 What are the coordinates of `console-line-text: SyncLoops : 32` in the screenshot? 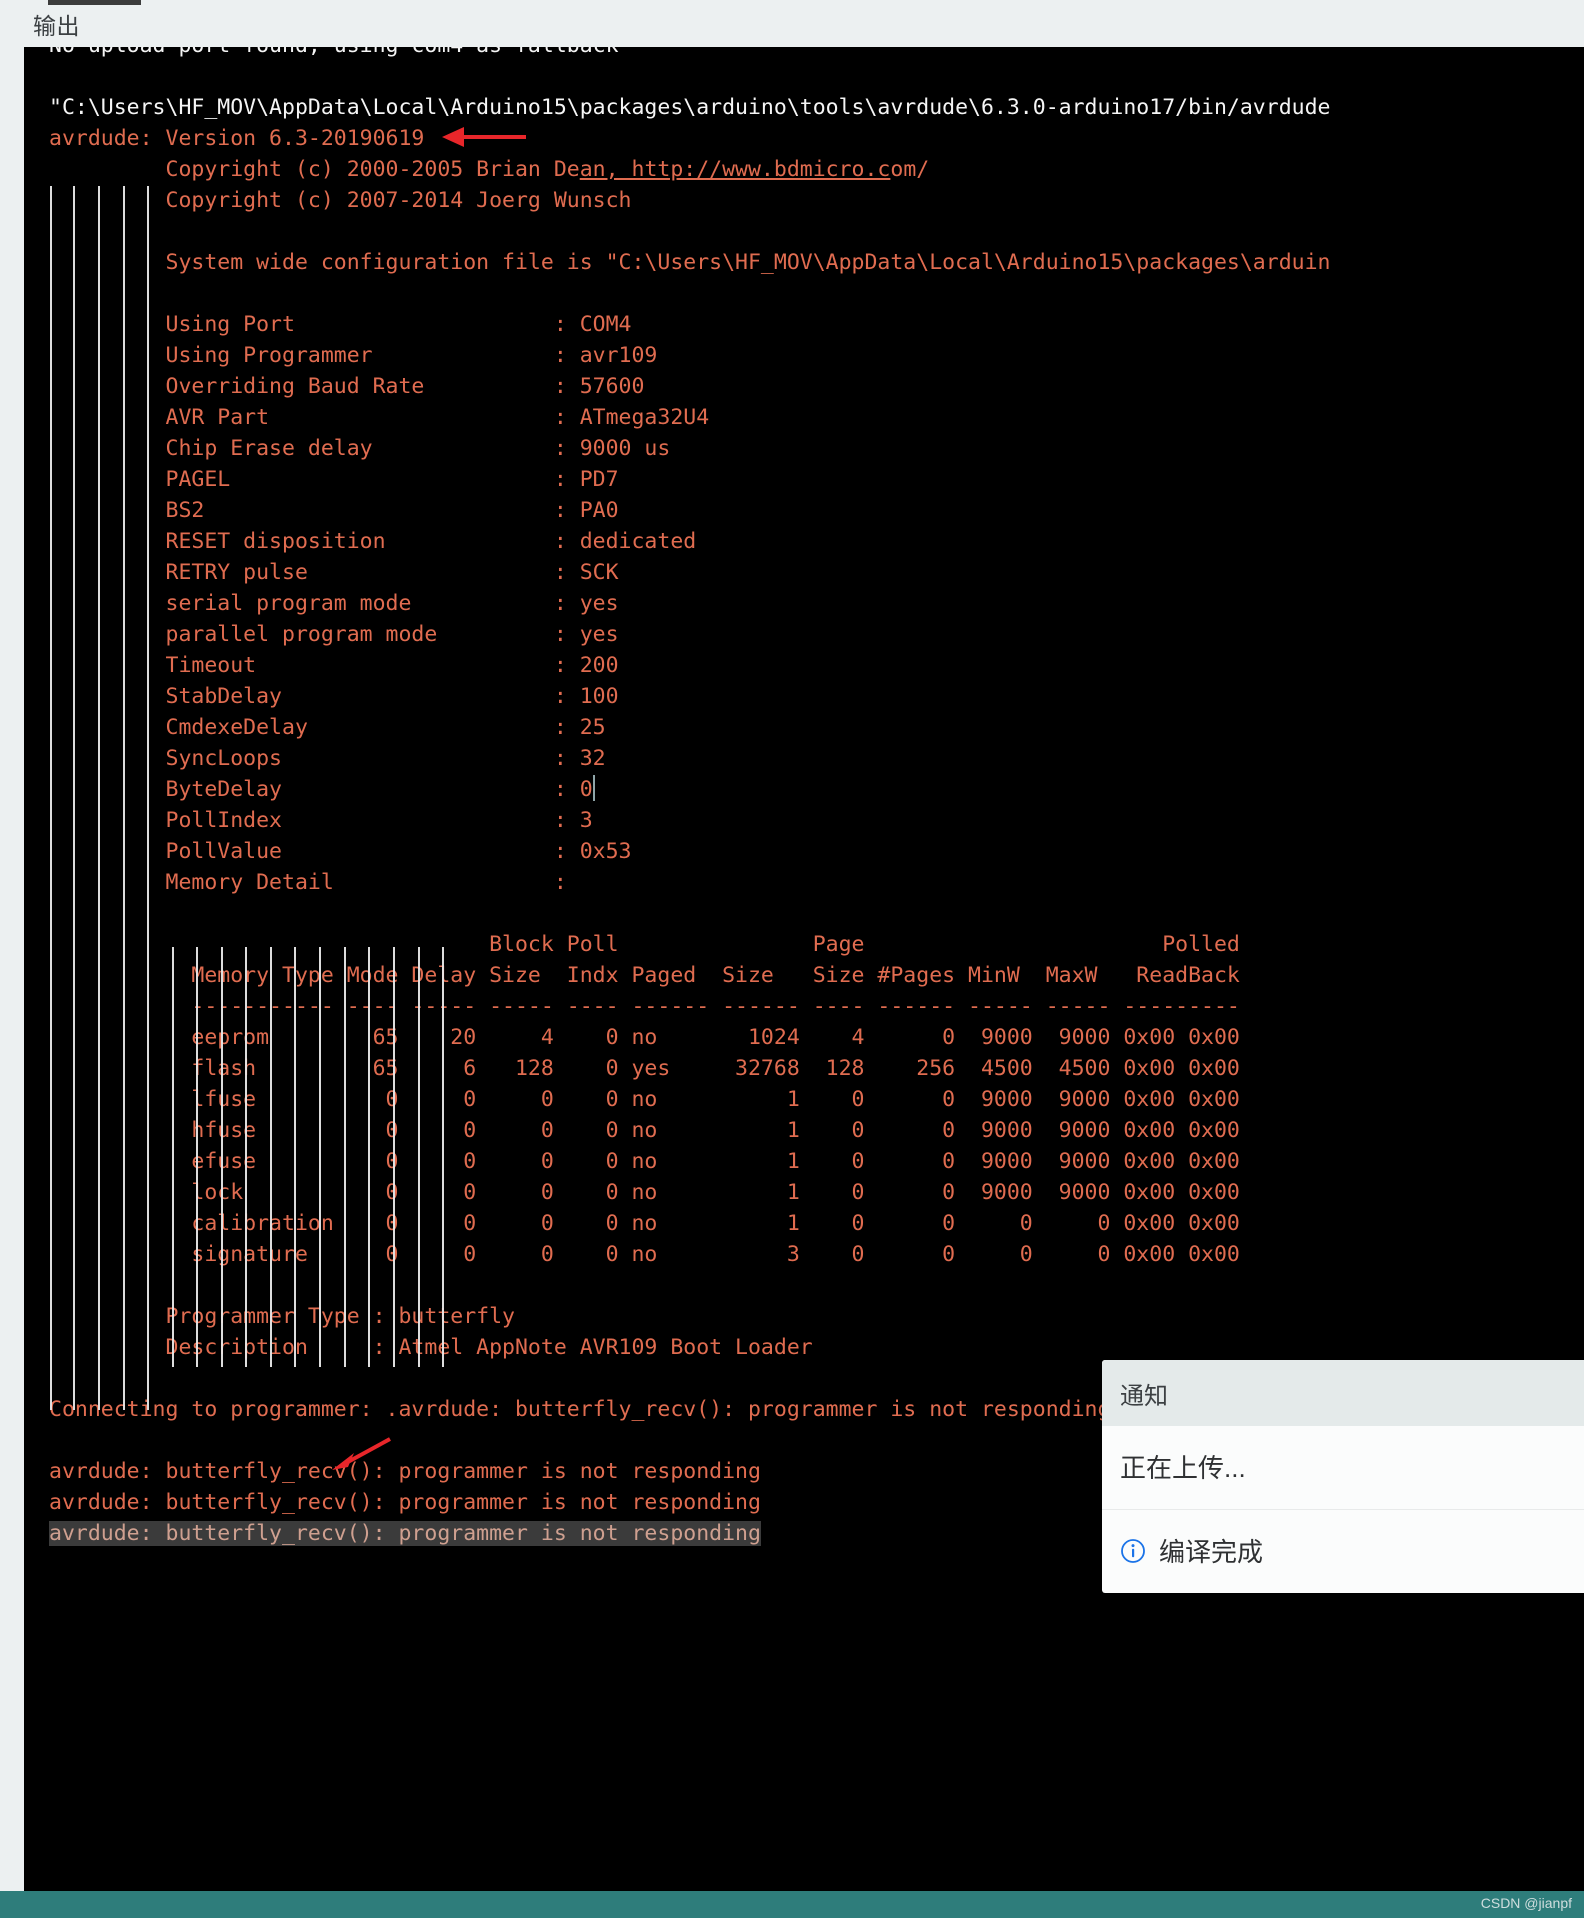 It's located at (327, 758).